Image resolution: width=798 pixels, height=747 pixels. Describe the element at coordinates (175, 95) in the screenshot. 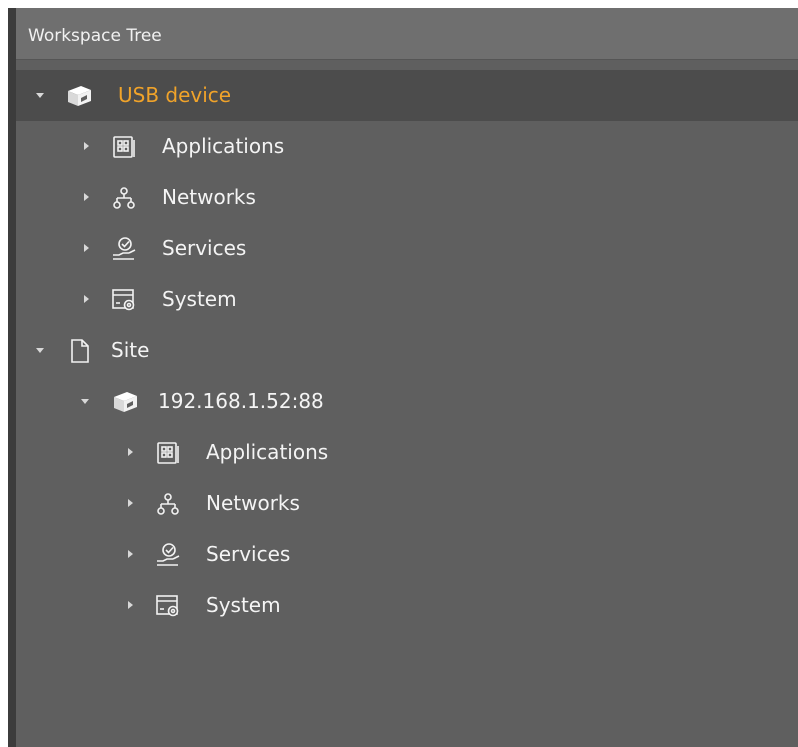

I see `tree-node-label: USB device` at that location.